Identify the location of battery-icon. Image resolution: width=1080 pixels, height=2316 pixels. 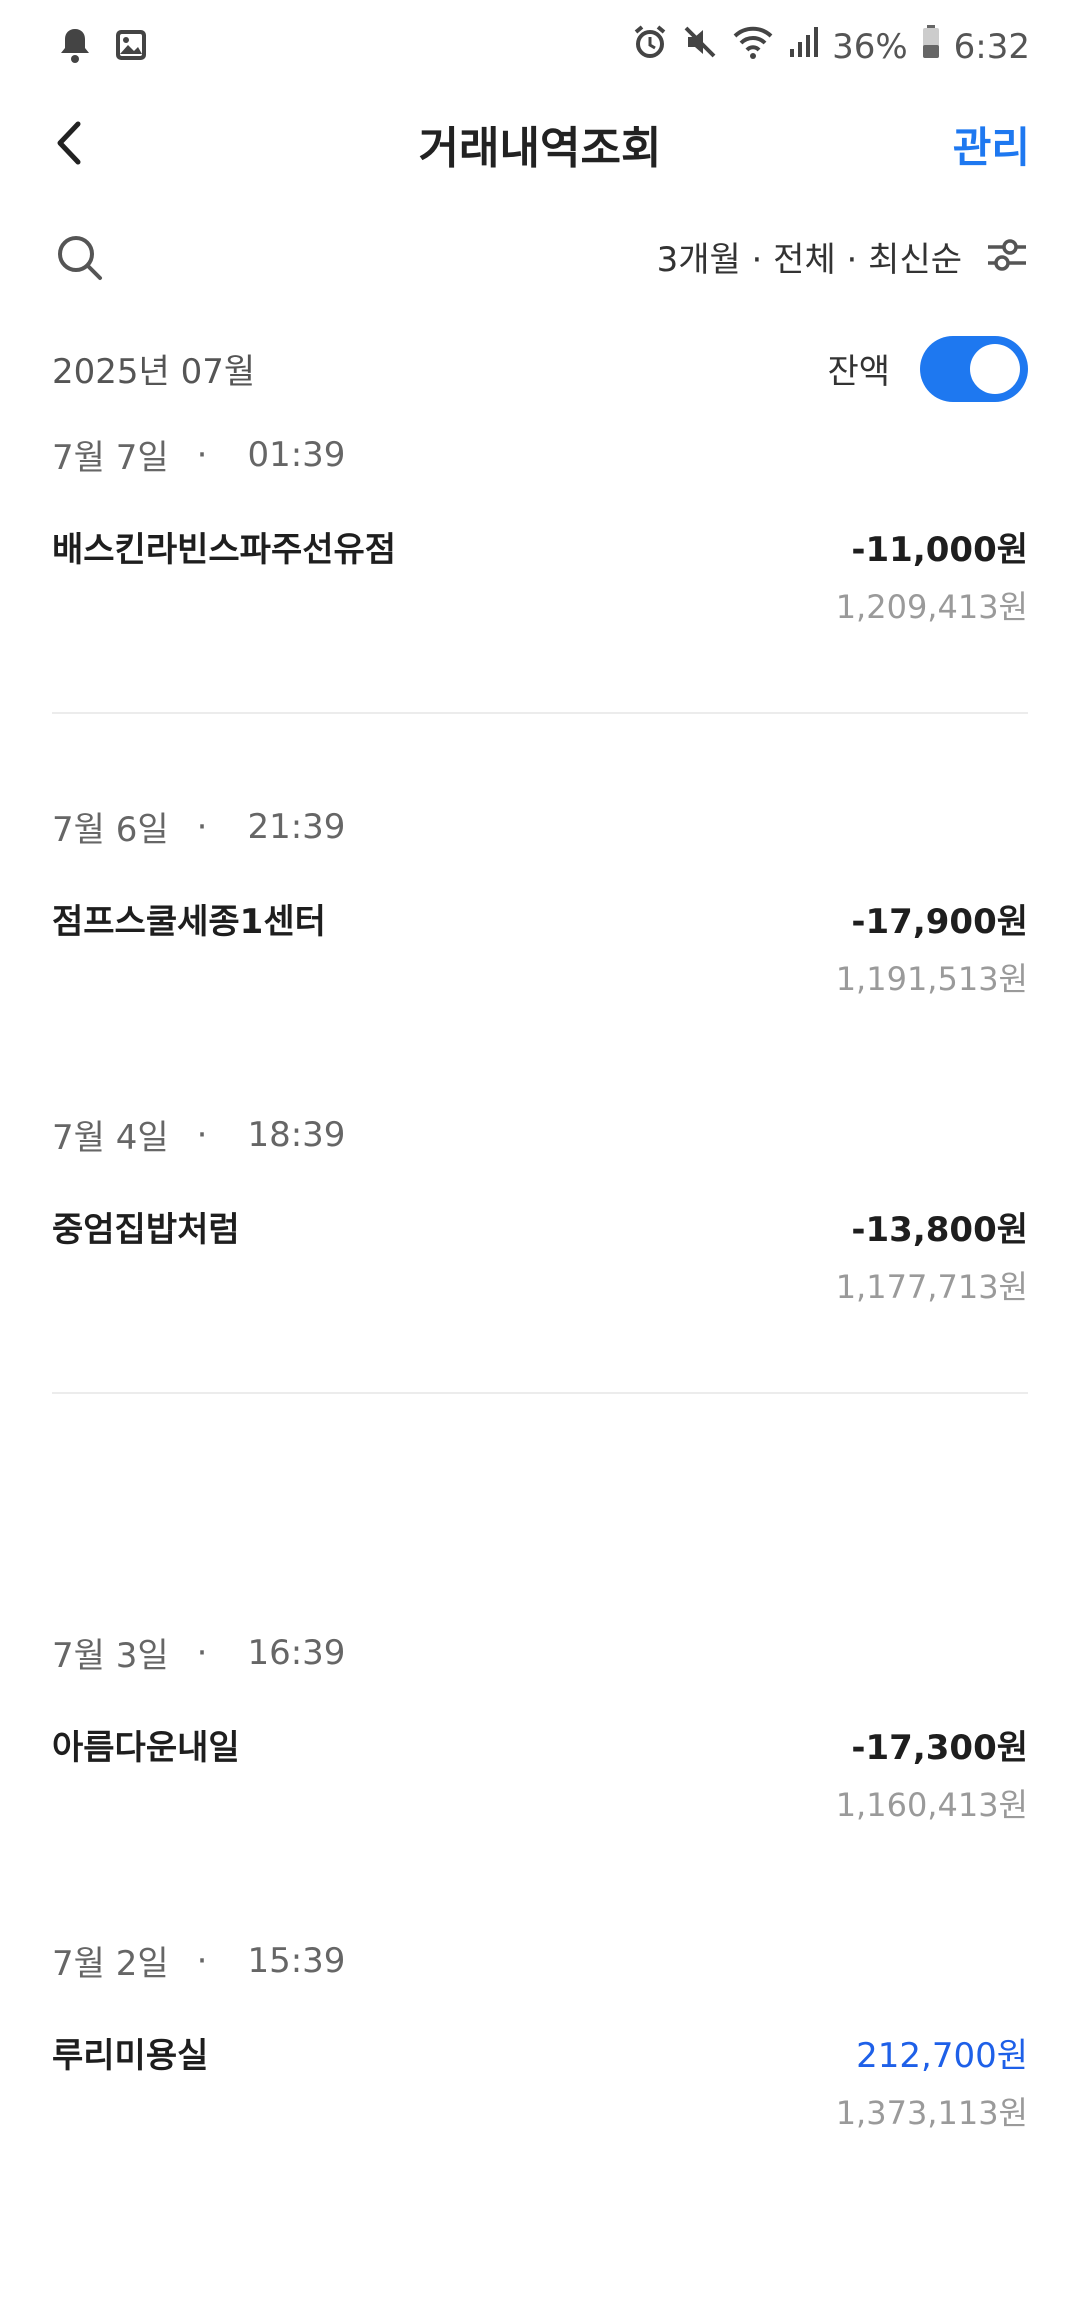
(931, 46).